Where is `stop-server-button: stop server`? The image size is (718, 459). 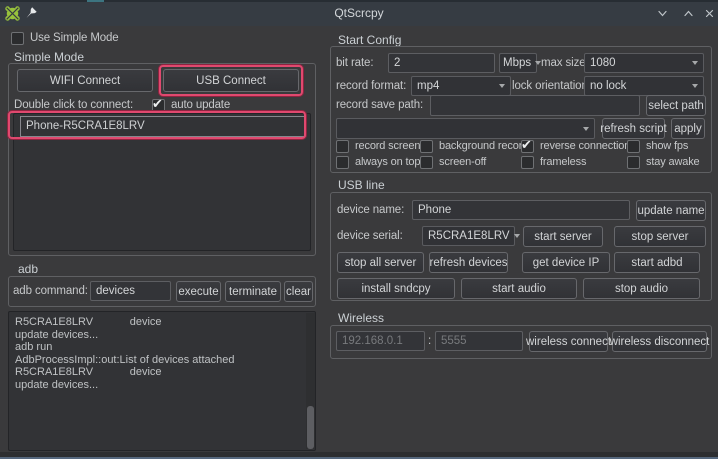 stop-server-button: stop server is located at coordinates (660, 236).